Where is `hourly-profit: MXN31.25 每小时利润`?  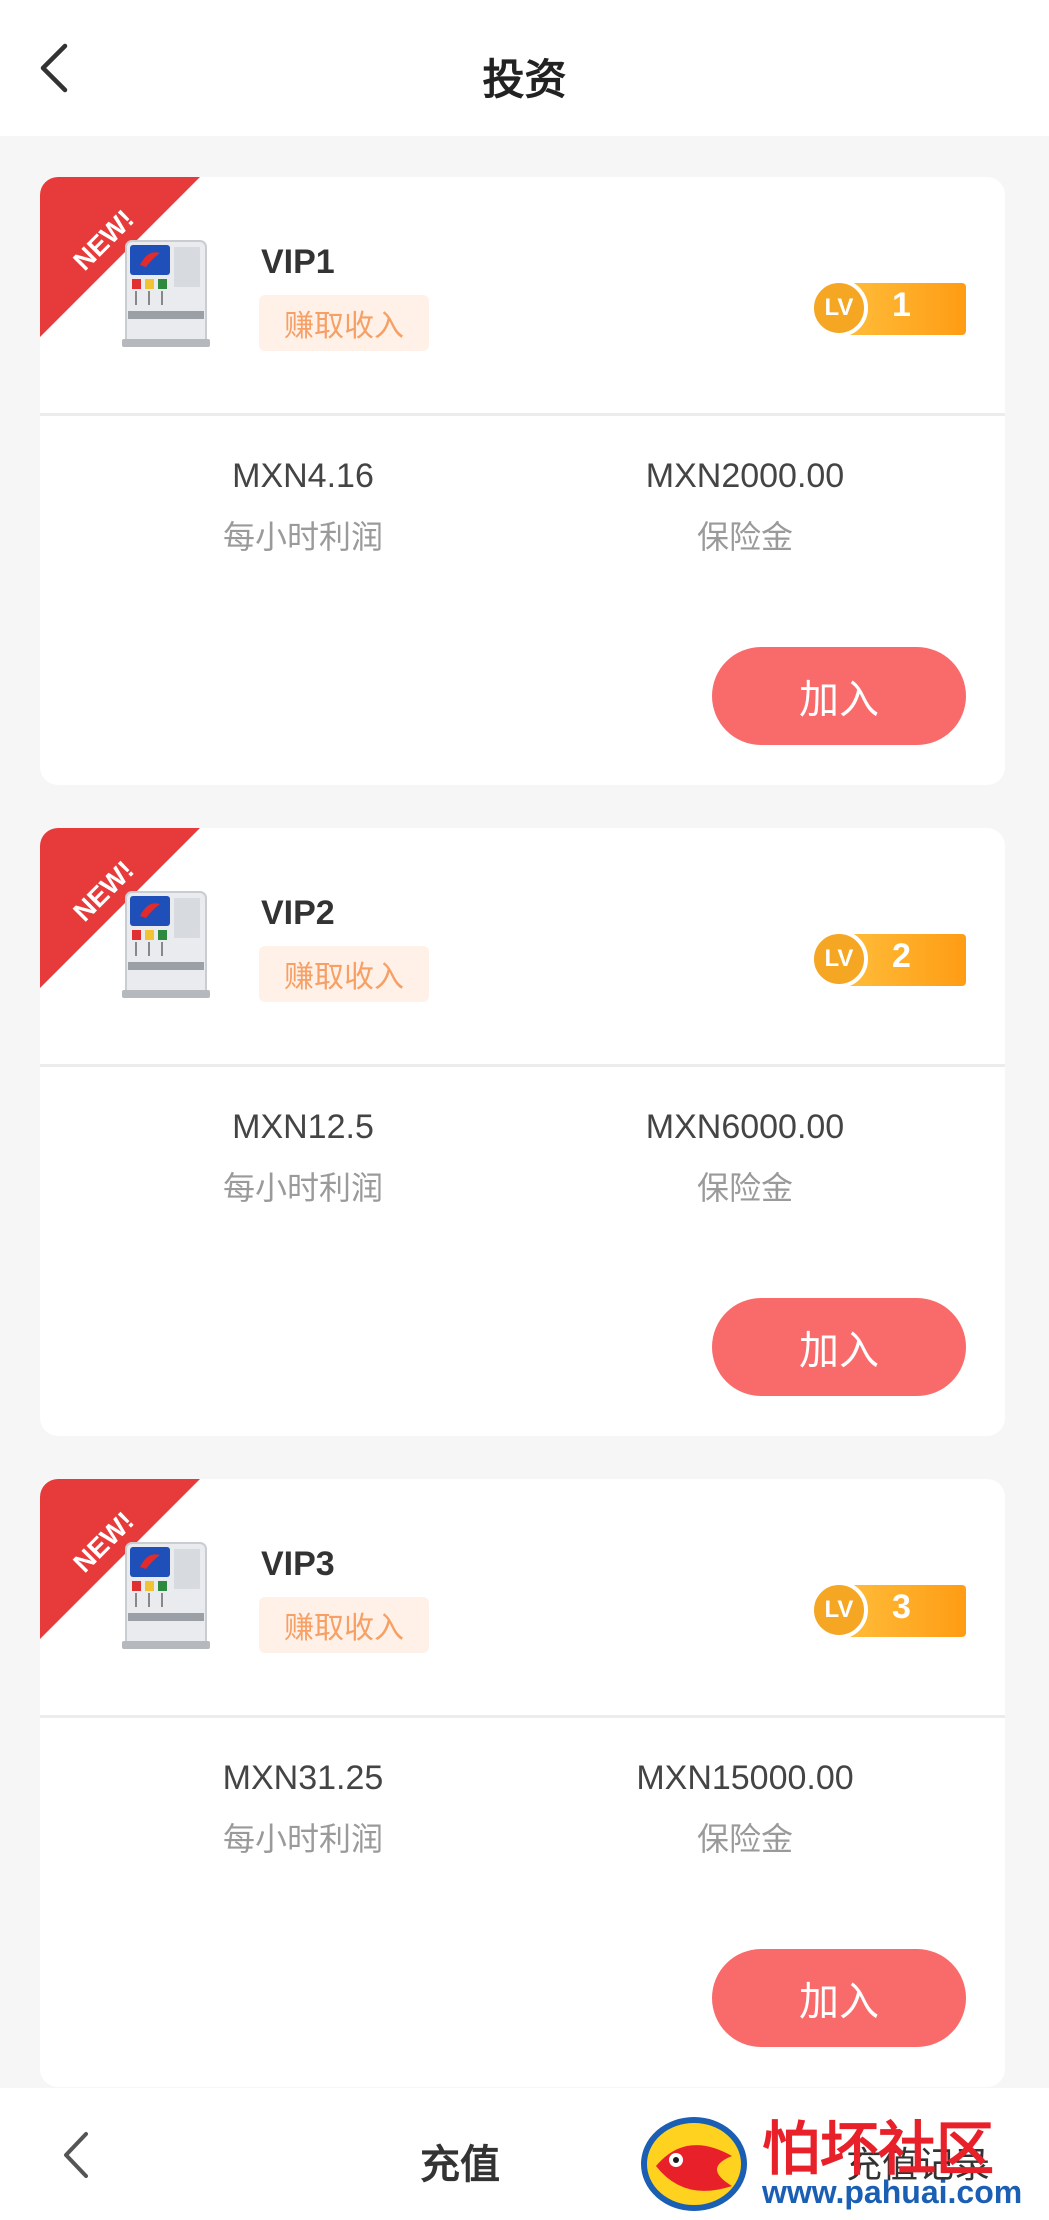
hourly-profit: MXN31.25 每小时利润 is located at coordinates (303, 1809).